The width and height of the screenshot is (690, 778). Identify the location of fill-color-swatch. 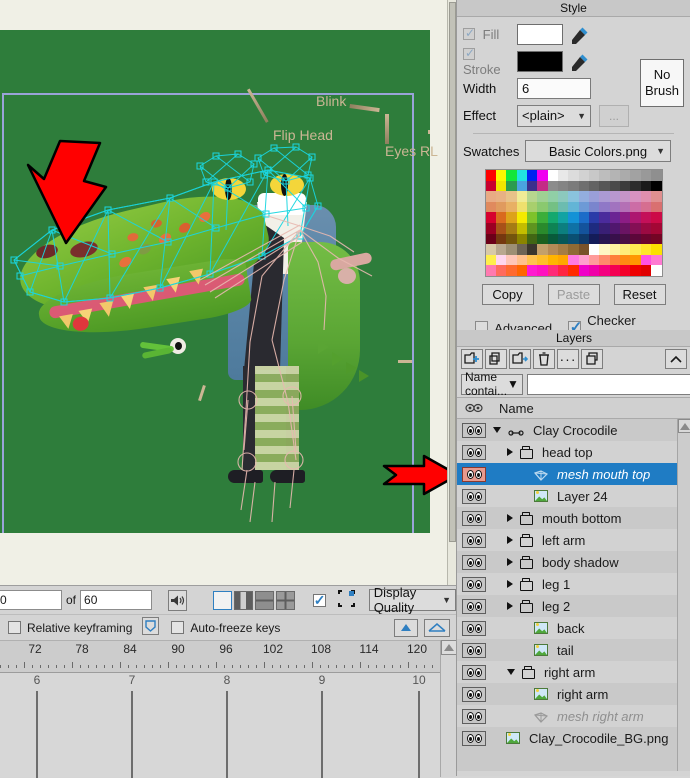
(540, 34).